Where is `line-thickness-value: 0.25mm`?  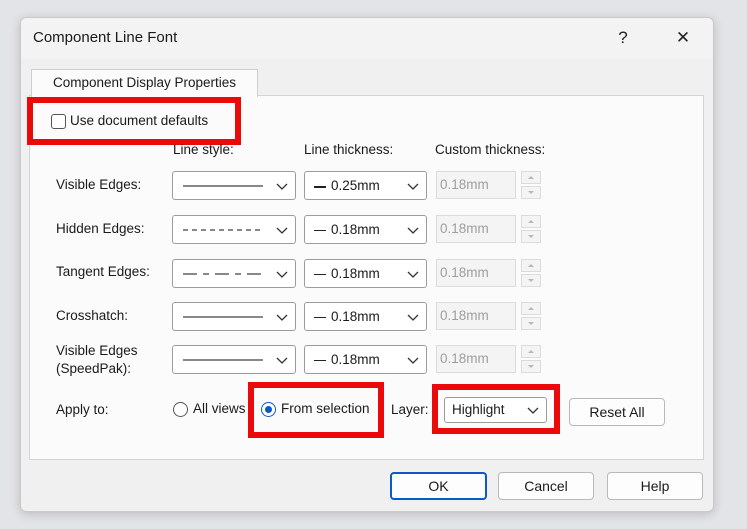
line-thickness-value: 0.25mm is located at coordinates (355, 185).